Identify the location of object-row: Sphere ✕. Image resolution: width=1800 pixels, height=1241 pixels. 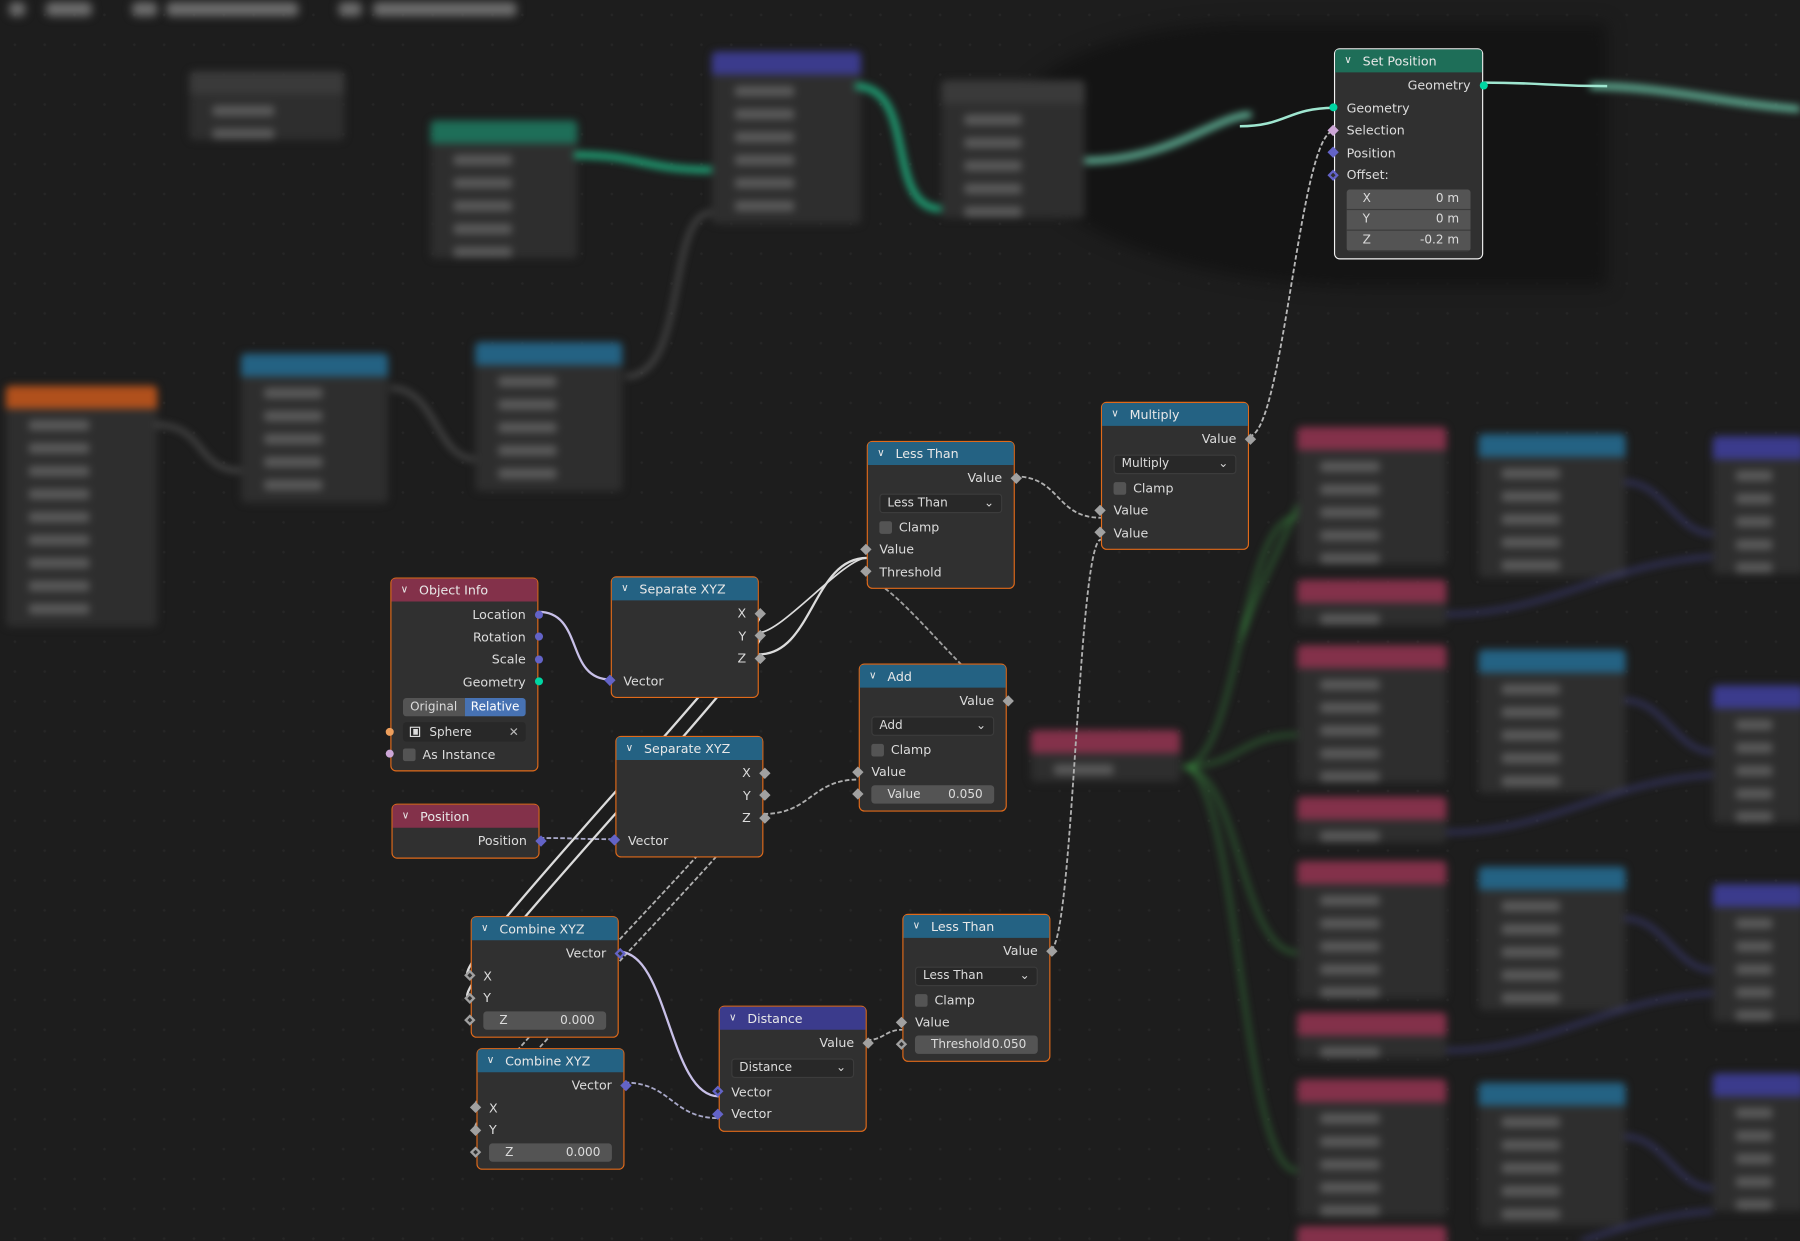
(461, 732).